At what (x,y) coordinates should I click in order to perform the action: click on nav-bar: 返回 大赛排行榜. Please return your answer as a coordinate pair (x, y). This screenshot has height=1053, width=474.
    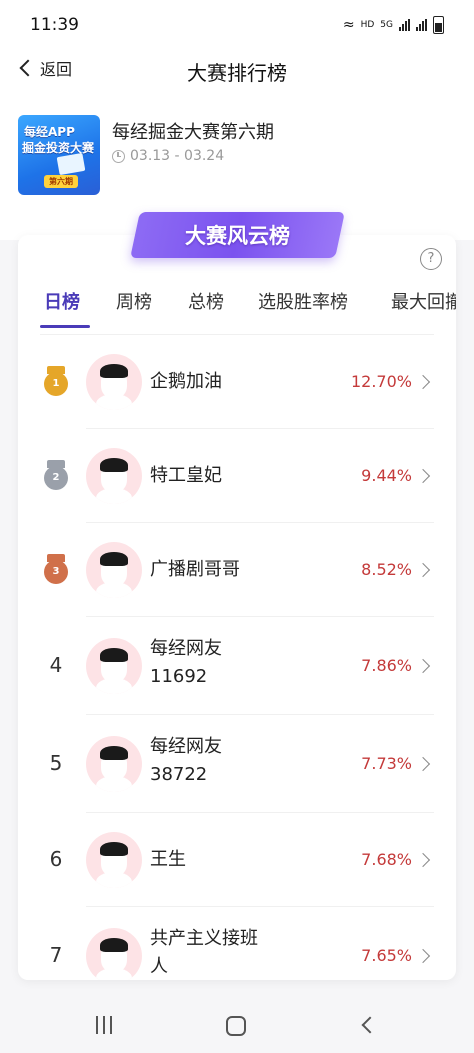
    Looking at the image, I should click on (237, 70).